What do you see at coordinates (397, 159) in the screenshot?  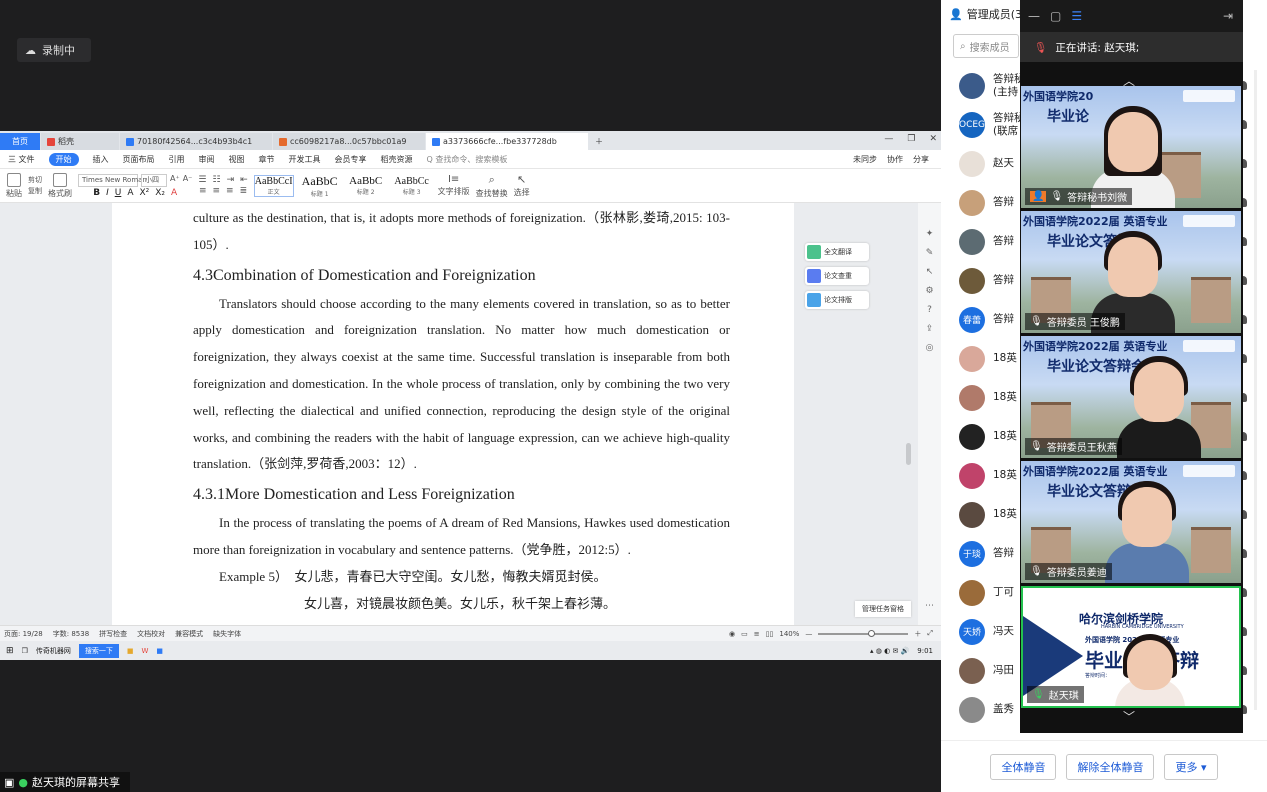 I see `menu-docer: 稻壳资源` at bounding box center [397, 159].